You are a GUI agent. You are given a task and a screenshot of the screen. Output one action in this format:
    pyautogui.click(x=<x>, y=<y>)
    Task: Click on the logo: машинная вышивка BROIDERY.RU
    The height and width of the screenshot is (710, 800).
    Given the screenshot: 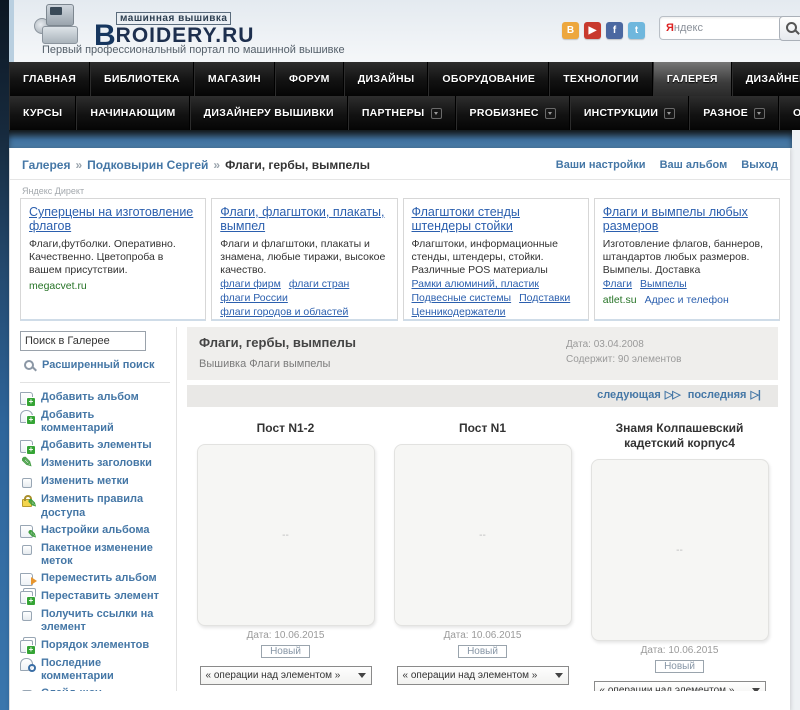 What is the action you would take?
    pyautogui.click(x=141, y=26)
    